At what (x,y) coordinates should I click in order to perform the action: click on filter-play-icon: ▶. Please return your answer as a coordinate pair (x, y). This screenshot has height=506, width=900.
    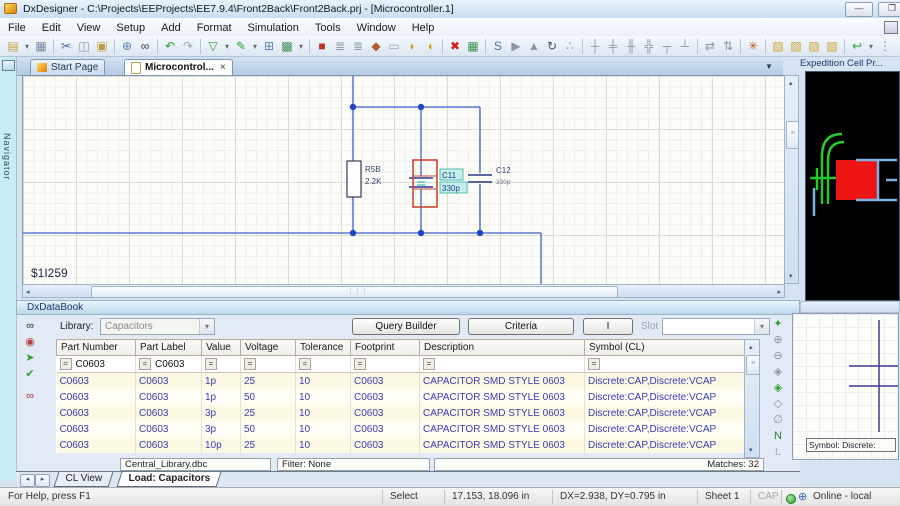
    Looking at the image, I should click on (516, 46).